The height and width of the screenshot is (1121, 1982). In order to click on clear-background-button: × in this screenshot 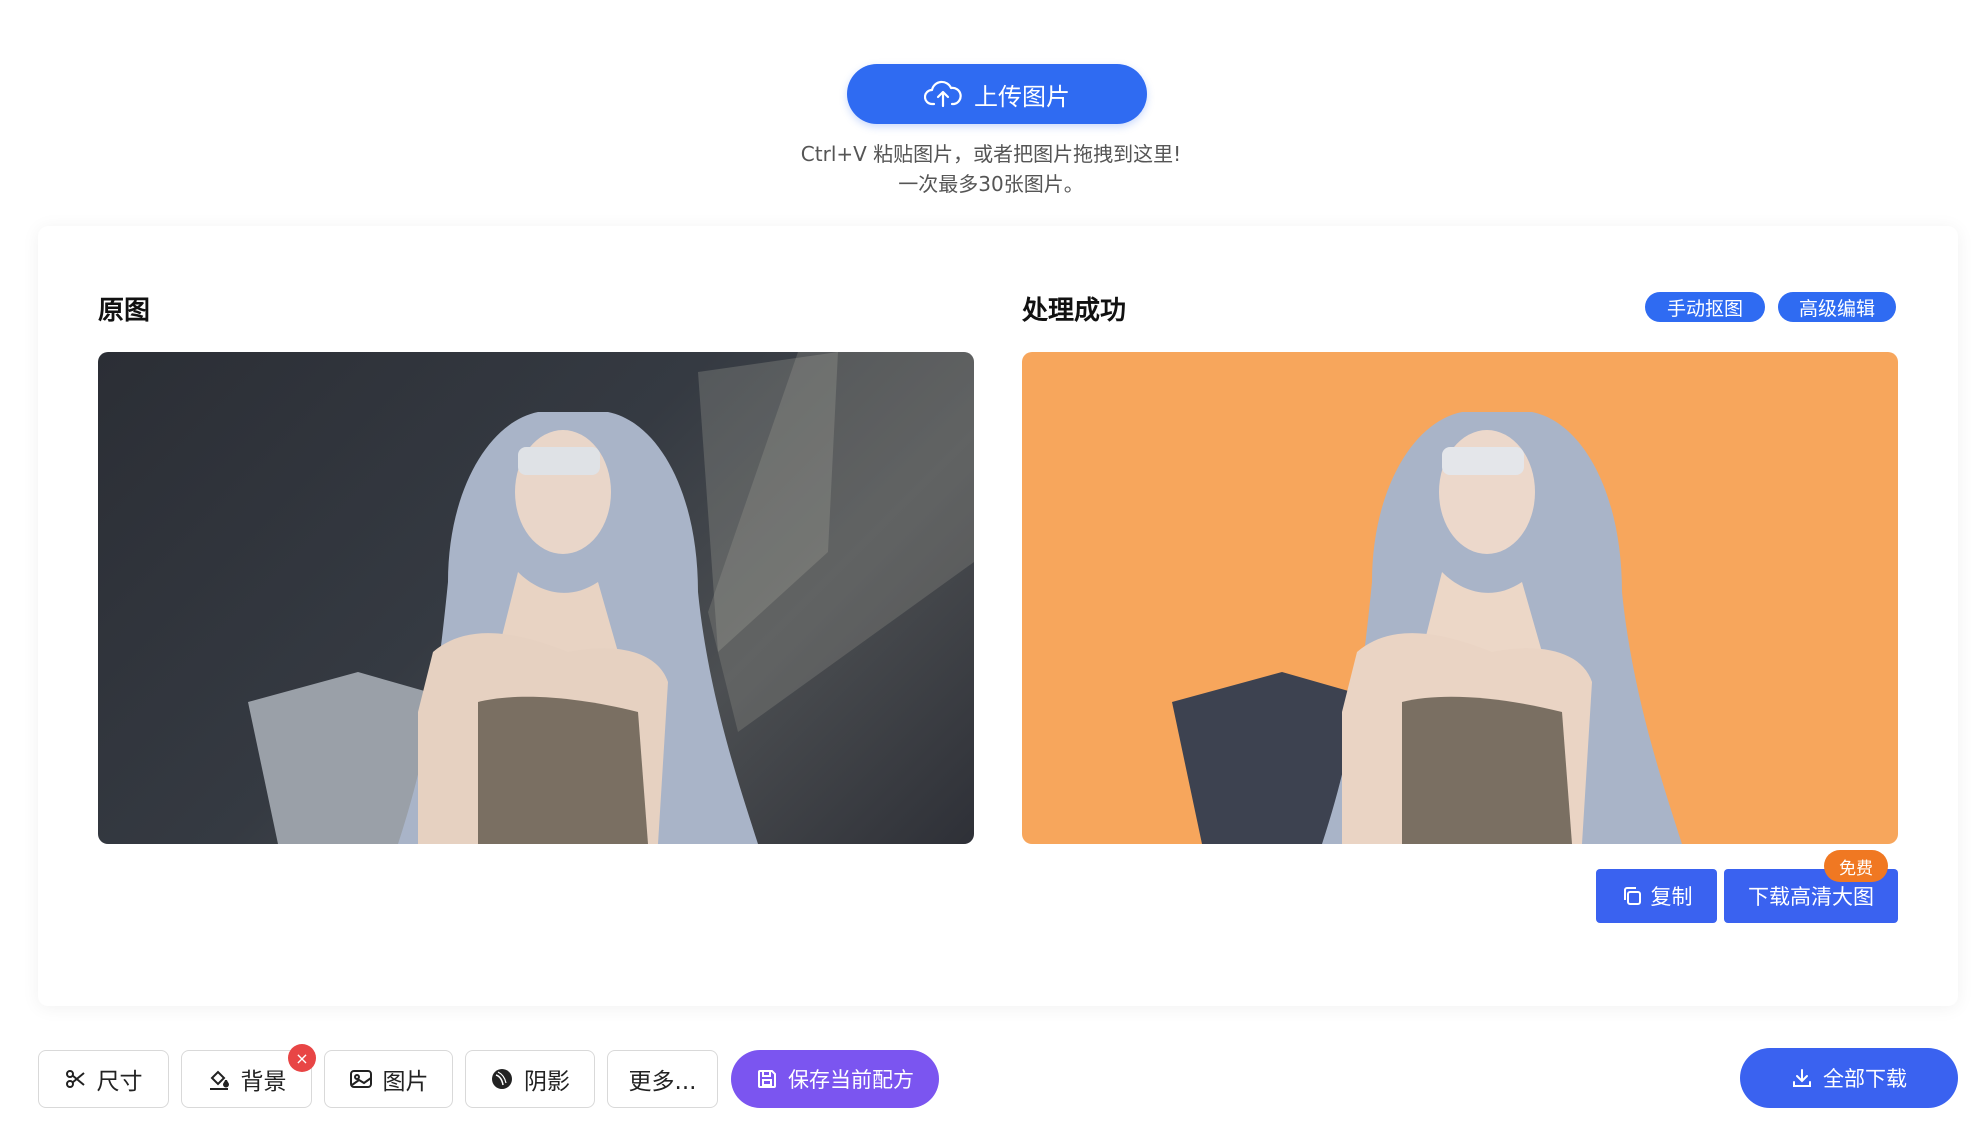, I will do `click(302, 1058)`.